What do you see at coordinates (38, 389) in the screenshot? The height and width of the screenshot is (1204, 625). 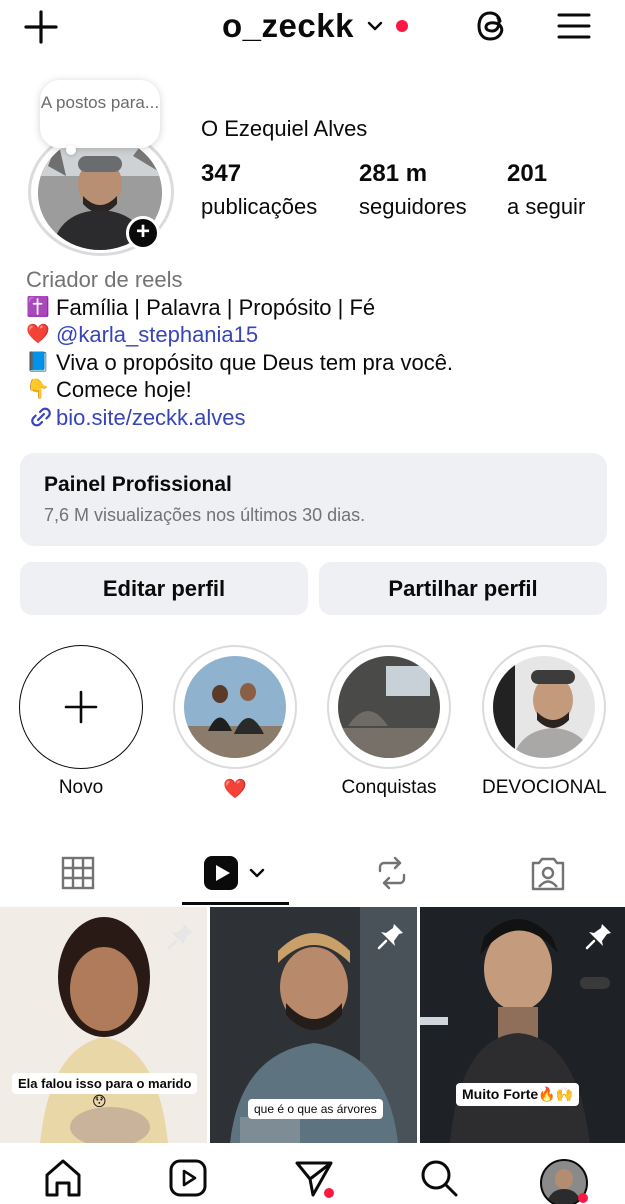 I see `pointing-down-emoji: 👇` at bounding box center [38, 389].